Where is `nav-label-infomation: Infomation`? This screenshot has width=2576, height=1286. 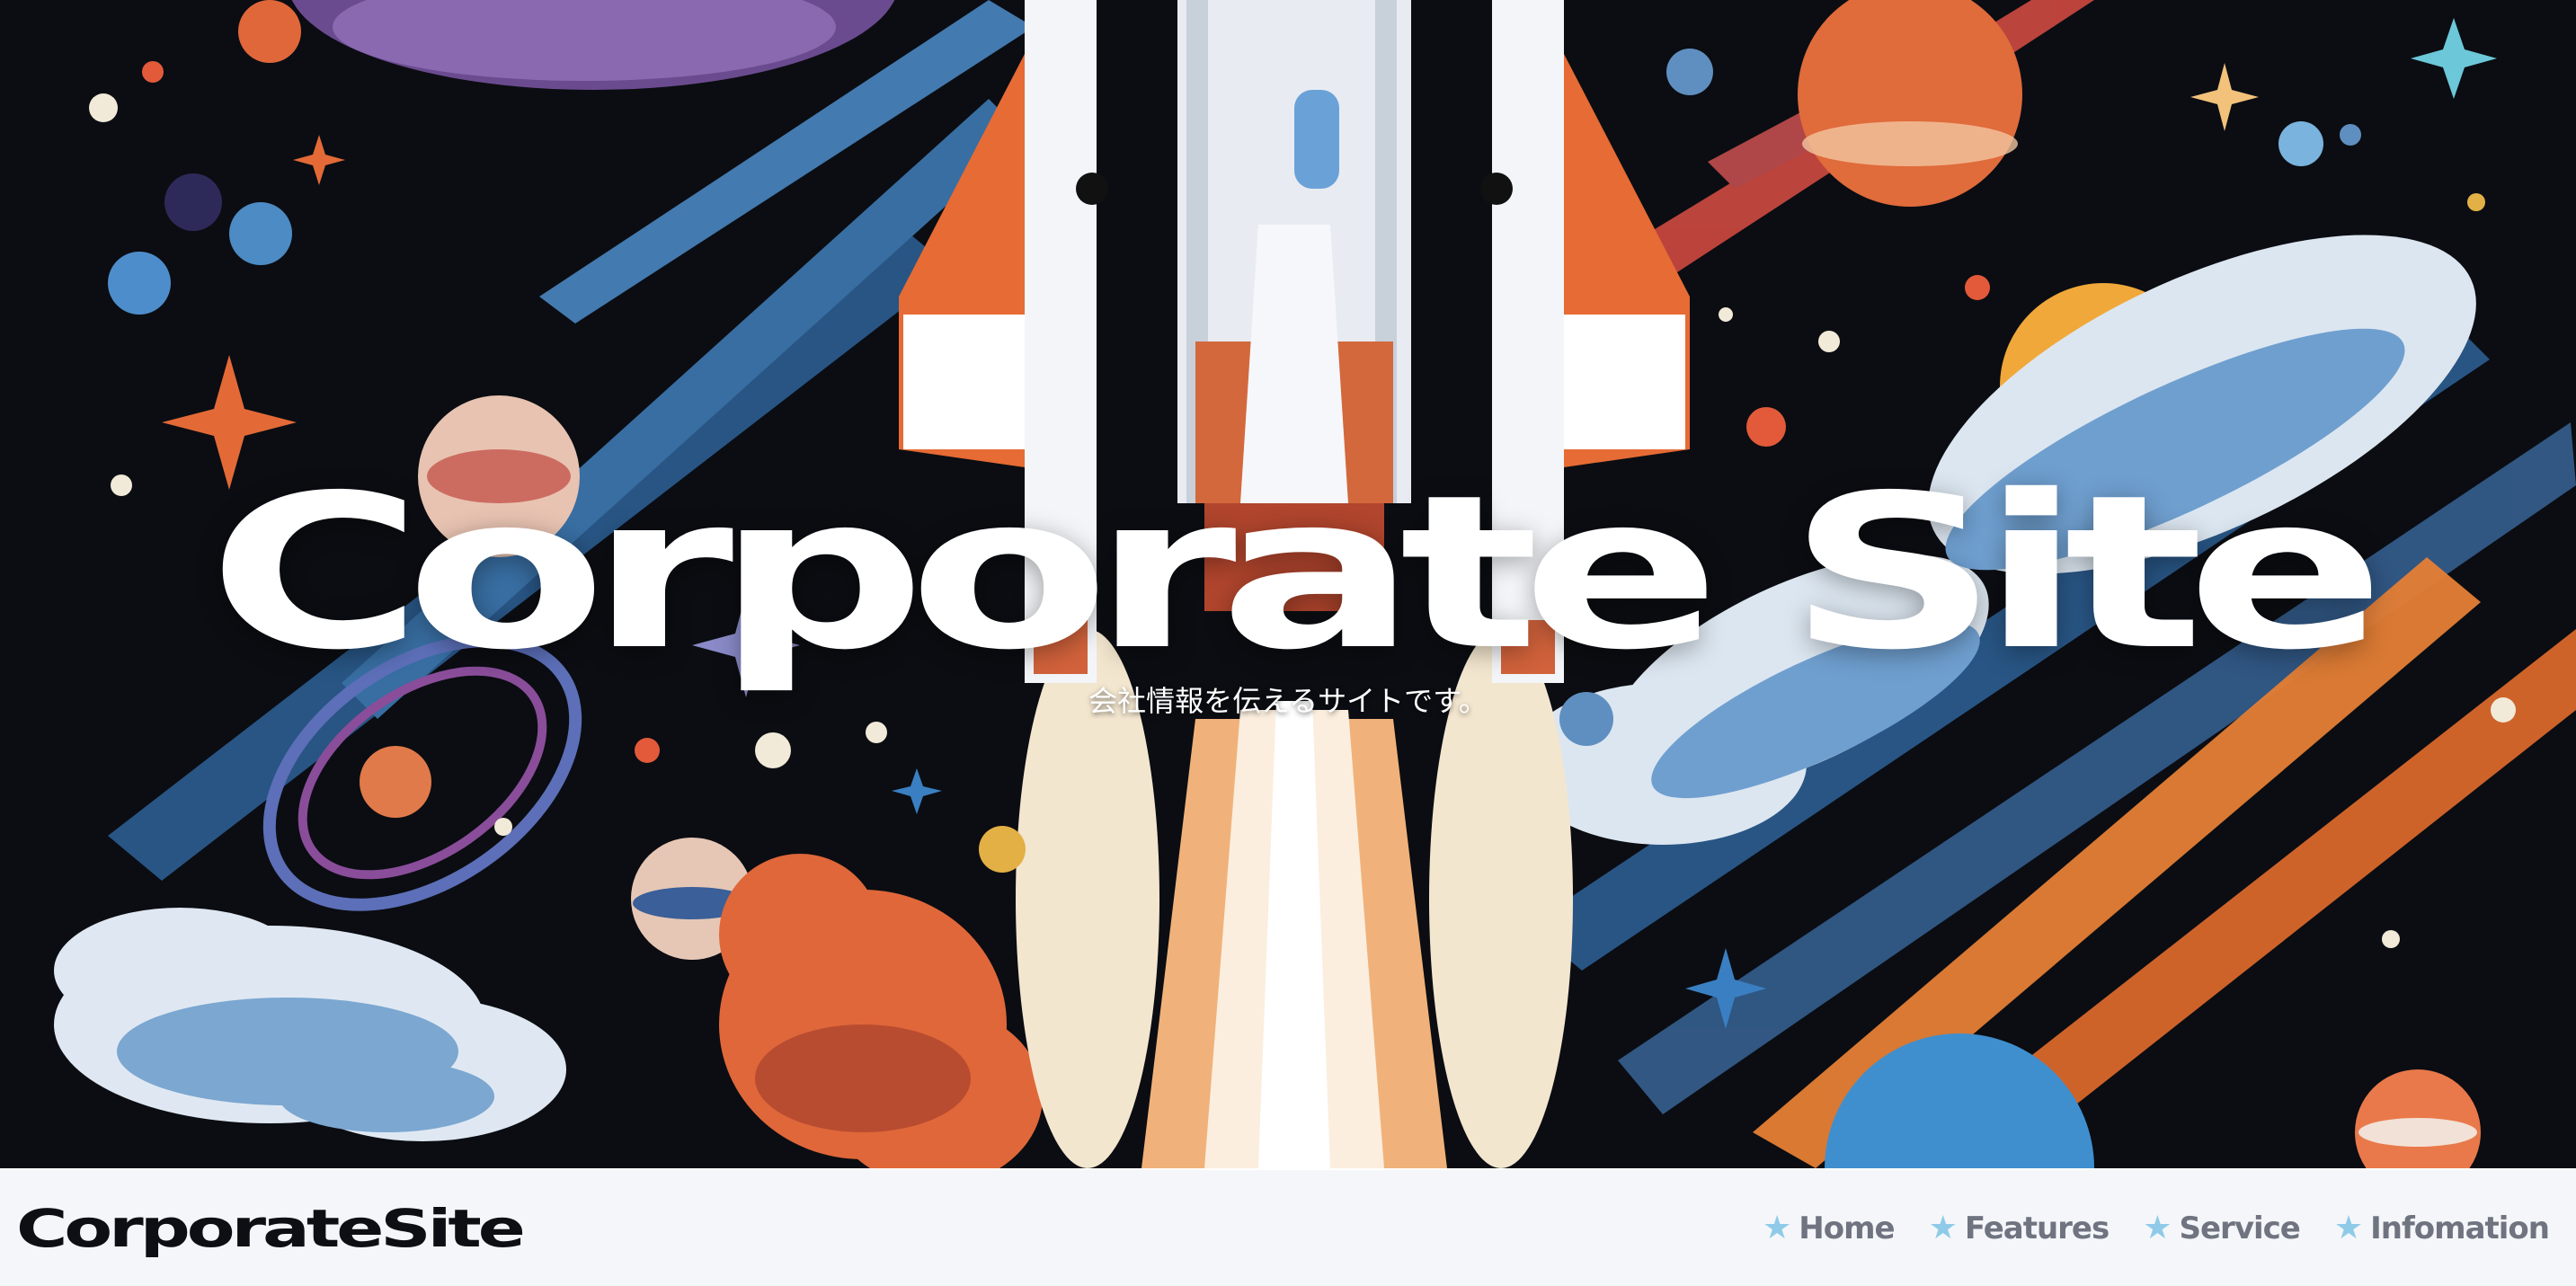 nav-label-infomation: Infomation is located at coordinates (2460, 1228).